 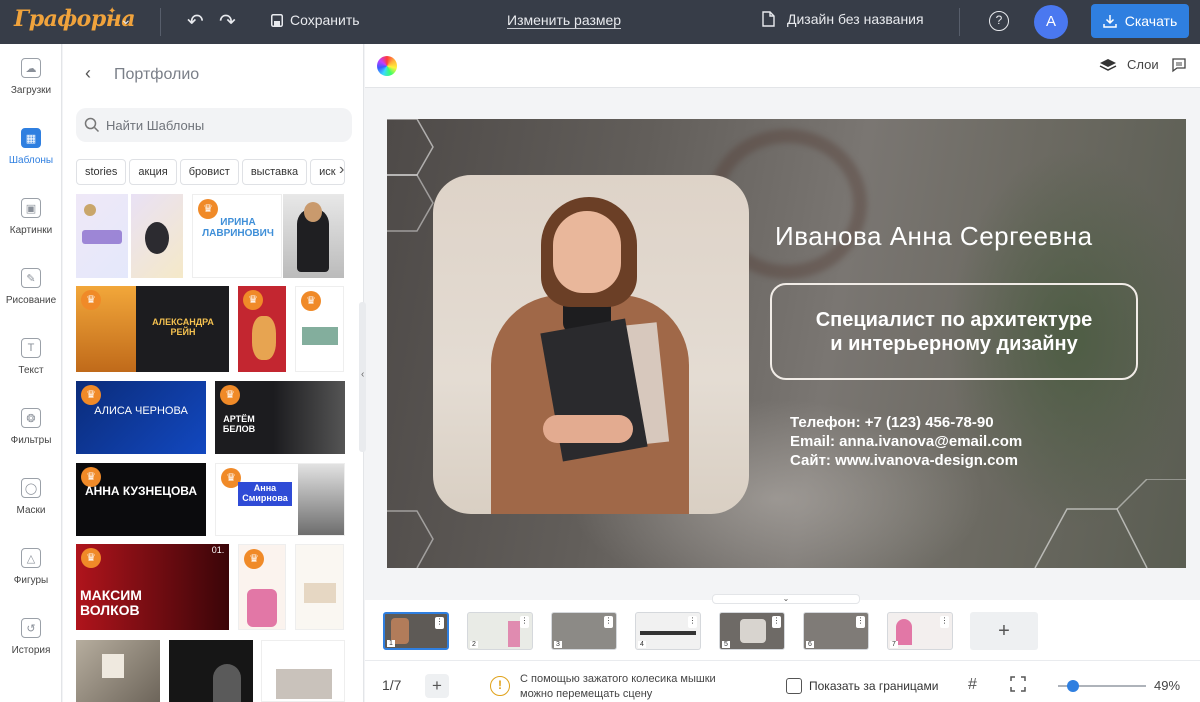 I want to click on zoom-slider-knob, so click(x=1072, y=686).